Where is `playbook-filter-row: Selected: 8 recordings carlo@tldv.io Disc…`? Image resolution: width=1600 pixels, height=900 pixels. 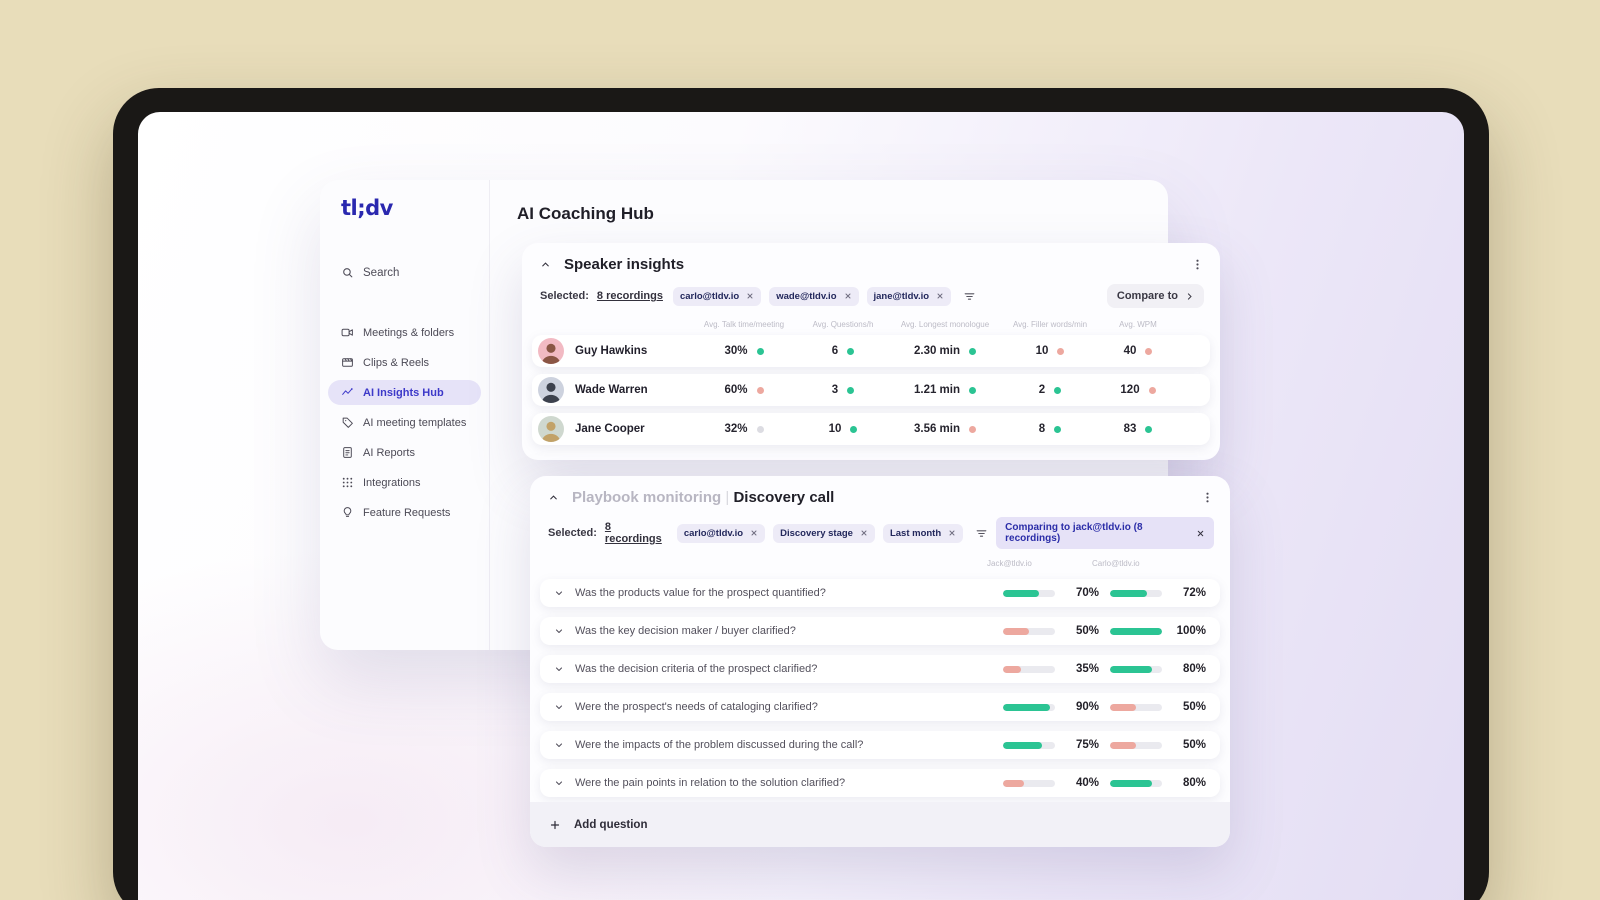 playbook-filter-row: Selected: 8 recordings carlo@tldv.io Disc… is located at coordinates (880, 527).